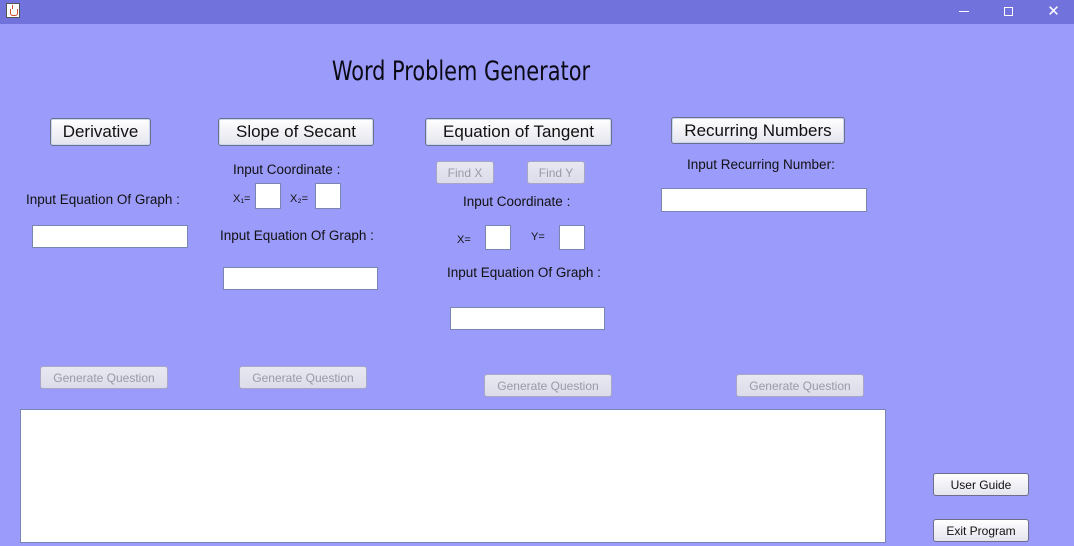 This screenshot has width=1074, height=546. Describe the element at coordinates (13, 10) in the screenshot. I see `java-app-icon` at that location.